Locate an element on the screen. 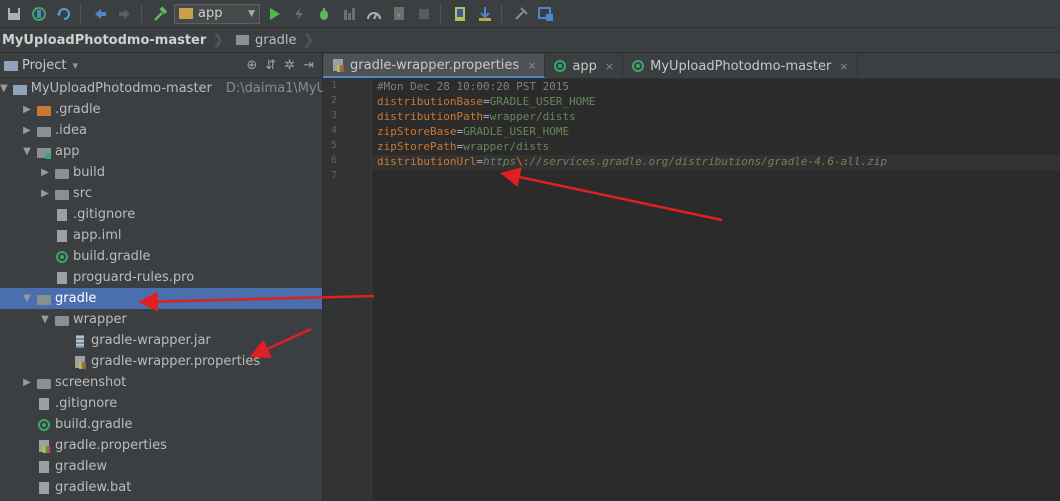 The width and height of the screenshot is (1060, 501). tree-item: ▶ src is located at coordinates (161, 193).